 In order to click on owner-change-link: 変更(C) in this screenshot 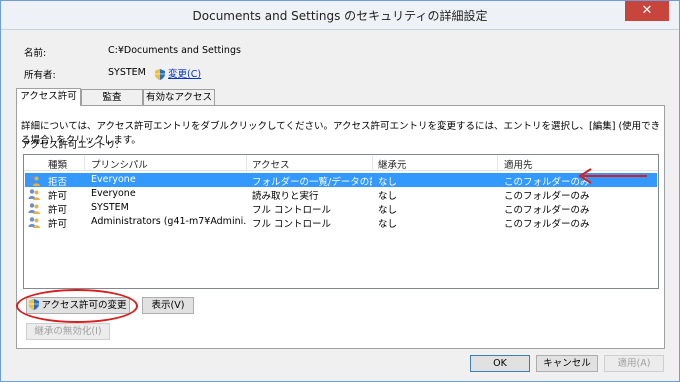, I will do `click(184, 74)`.